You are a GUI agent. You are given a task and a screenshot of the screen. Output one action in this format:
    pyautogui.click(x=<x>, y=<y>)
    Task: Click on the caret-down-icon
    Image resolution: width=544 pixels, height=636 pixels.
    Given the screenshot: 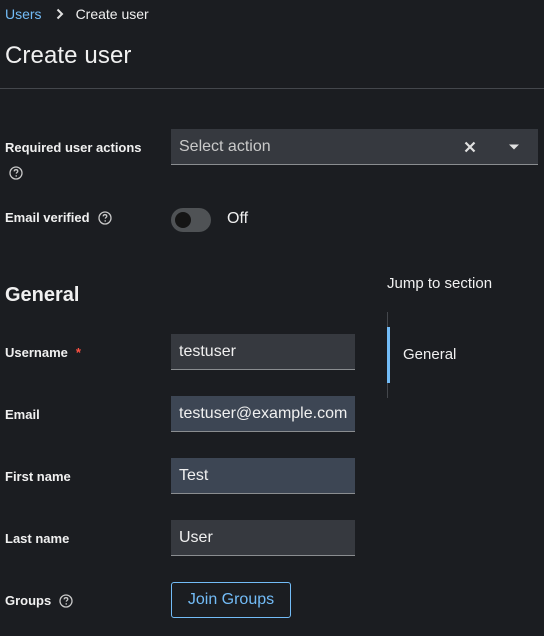 What is the action you would take?
    pyautogui.click(x=514, y=146)
    